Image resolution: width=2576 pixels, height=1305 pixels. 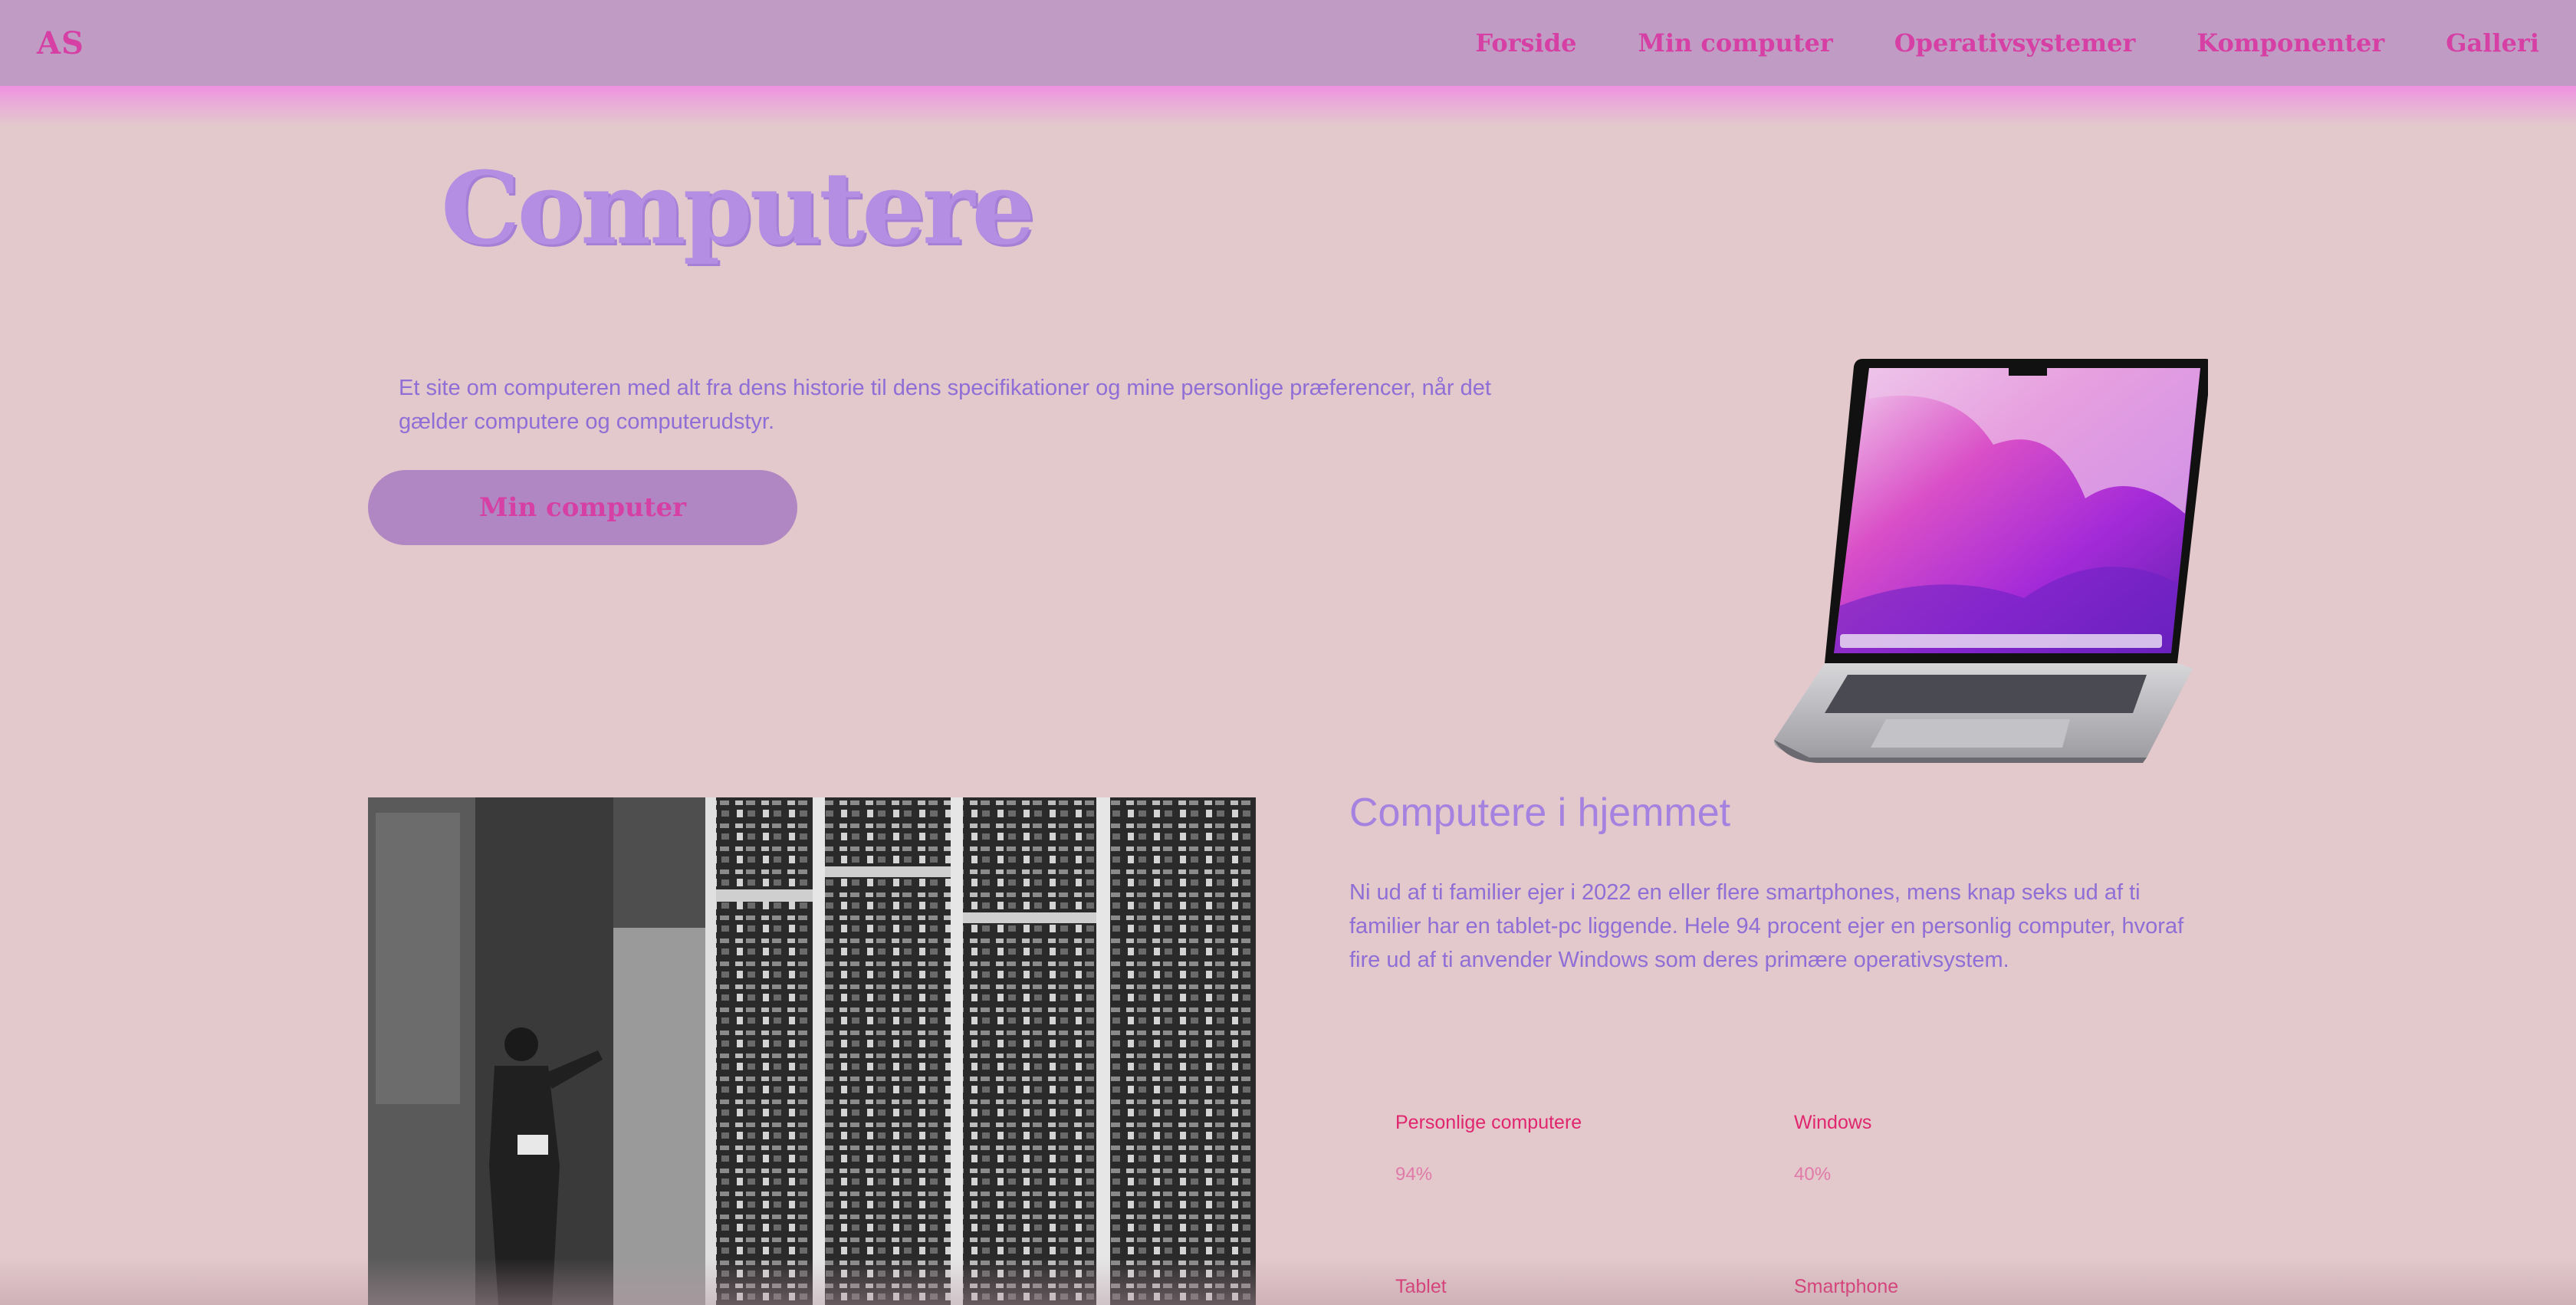 What do you see at coordinates (1421, 1286) in the screenshot?
I see `stat-label-tablet: Tablet` at bounding box center [1421, 1286].